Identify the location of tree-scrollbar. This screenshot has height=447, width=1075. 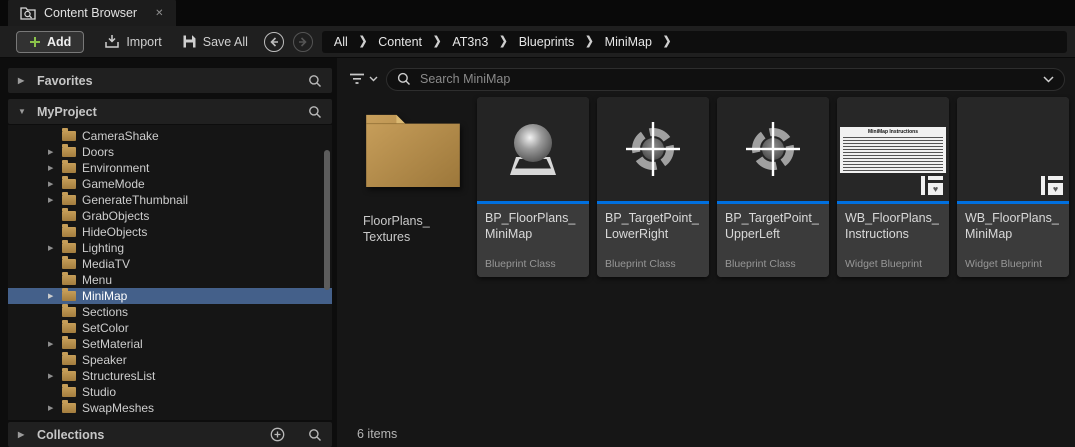
(327, 220).